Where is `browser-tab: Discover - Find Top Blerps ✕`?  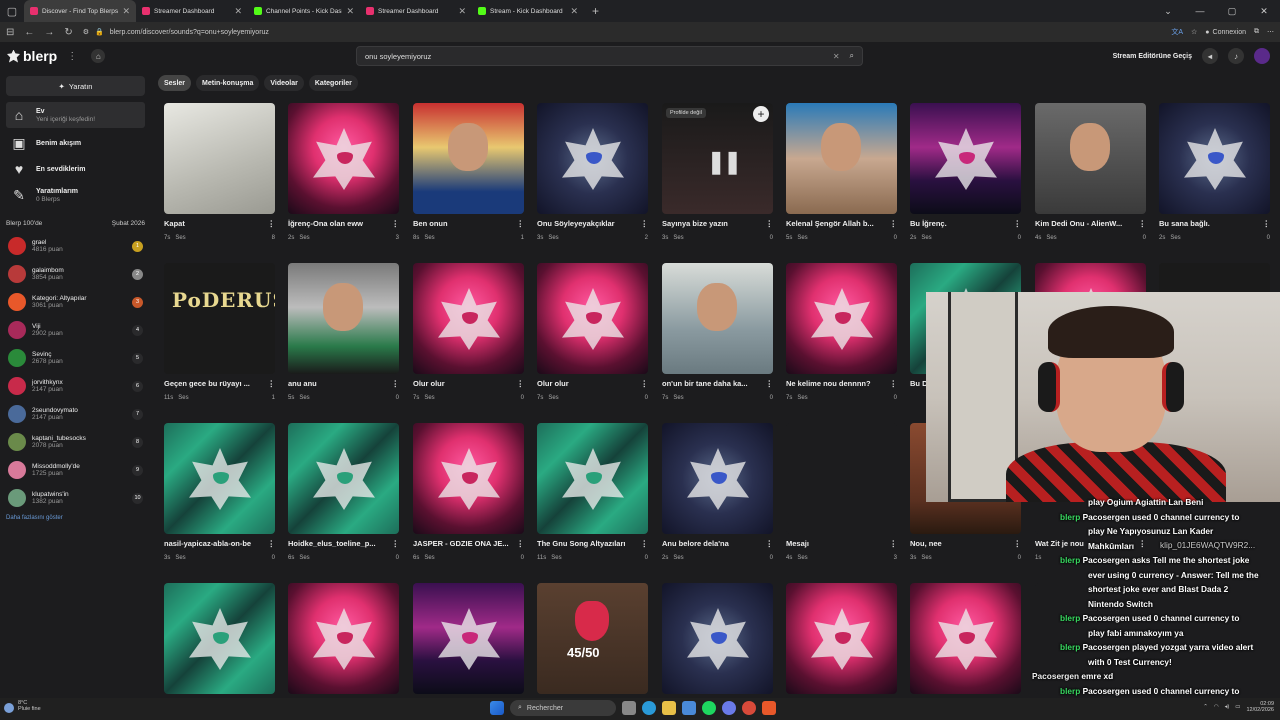 browser-tab: Discover - Find Top Blerps ✕ is located at coordinates (80, 11).